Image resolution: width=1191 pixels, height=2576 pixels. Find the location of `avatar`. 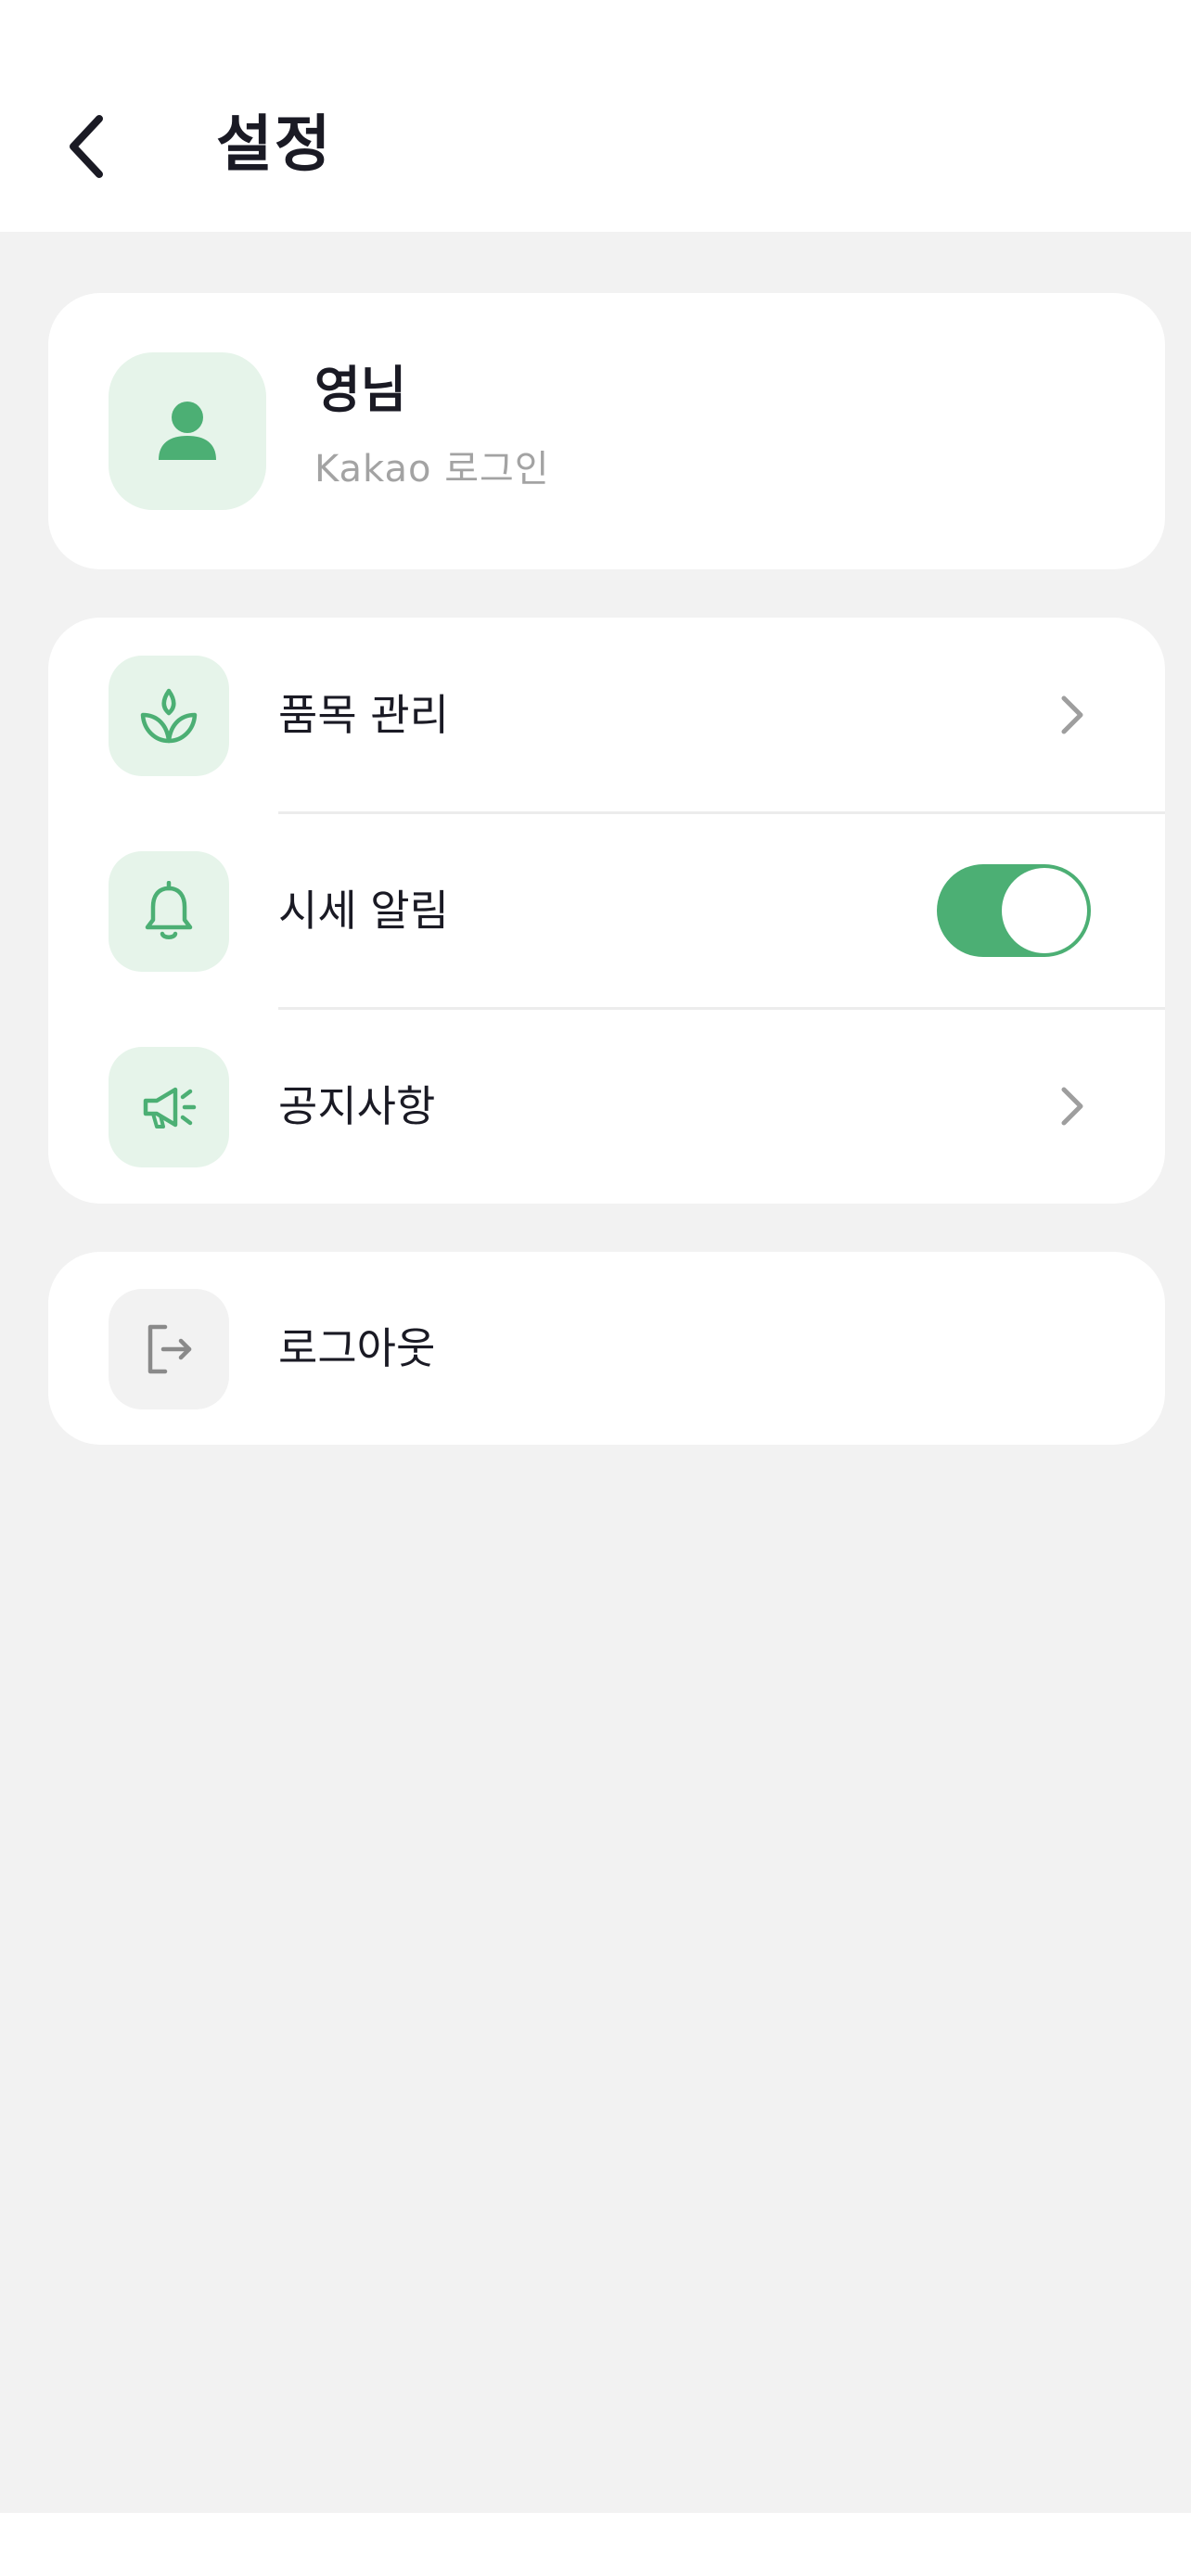

avatar is located at coordinates (187, 431).